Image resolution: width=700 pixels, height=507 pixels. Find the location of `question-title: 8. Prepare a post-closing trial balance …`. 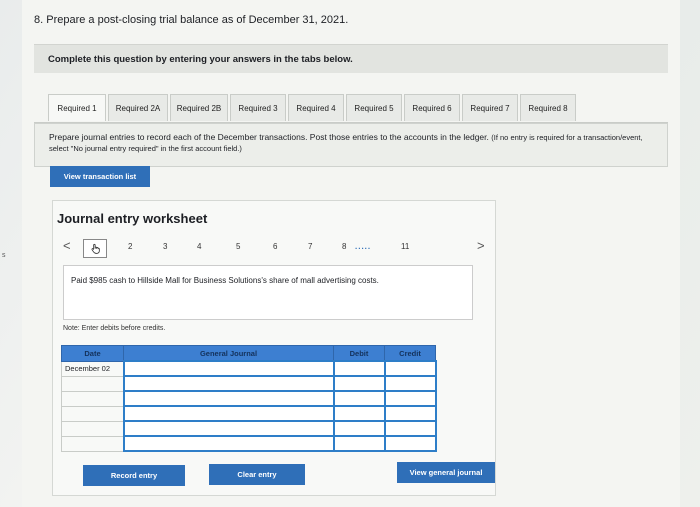

question-title: 8. Prepare a post-closing trial balance … is located at coordinates (191, 20).